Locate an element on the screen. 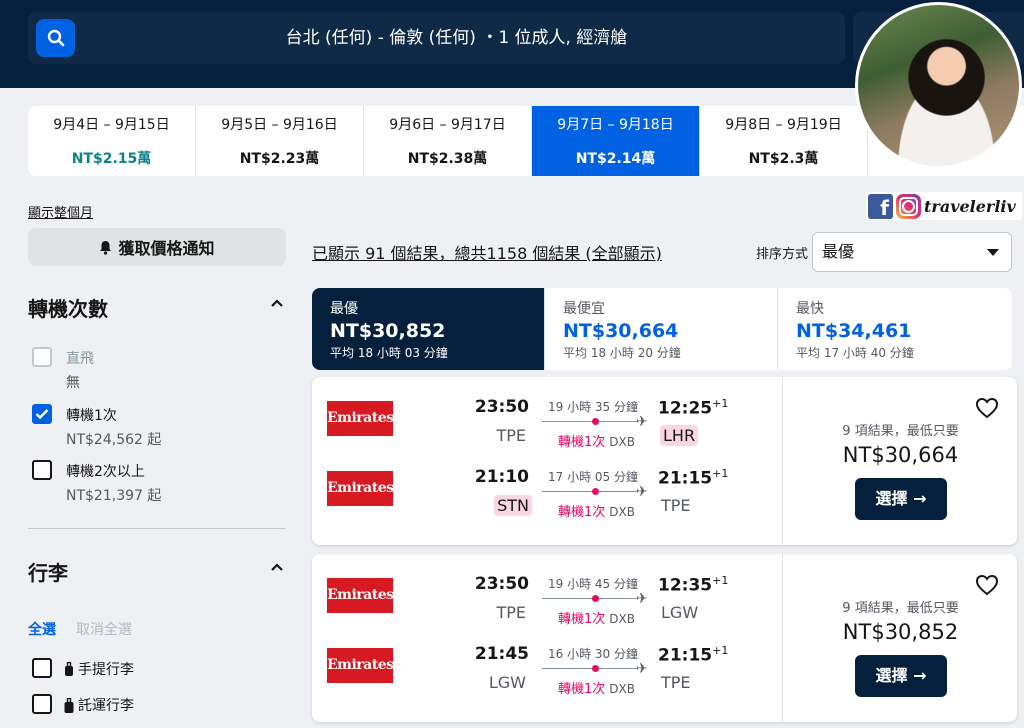 The width and height of the screenshot is (1024, 728). date-tab-price: NT$2.23萬 is located at coordinates (279, 159).